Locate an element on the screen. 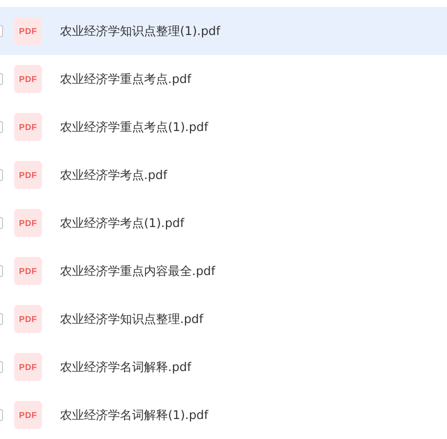 Image resolution: width=447 pixels, height=439 pixels. file-name: 农业经济学知识点整理(1).pdf is located at coordinates (140, 31).